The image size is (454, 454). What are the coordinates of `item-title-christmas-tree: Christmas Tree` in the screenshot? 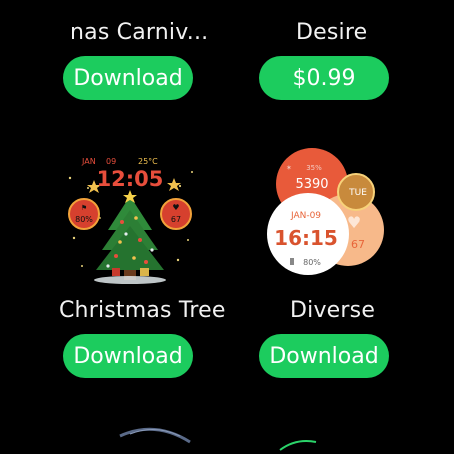 It's located at (142, 310).